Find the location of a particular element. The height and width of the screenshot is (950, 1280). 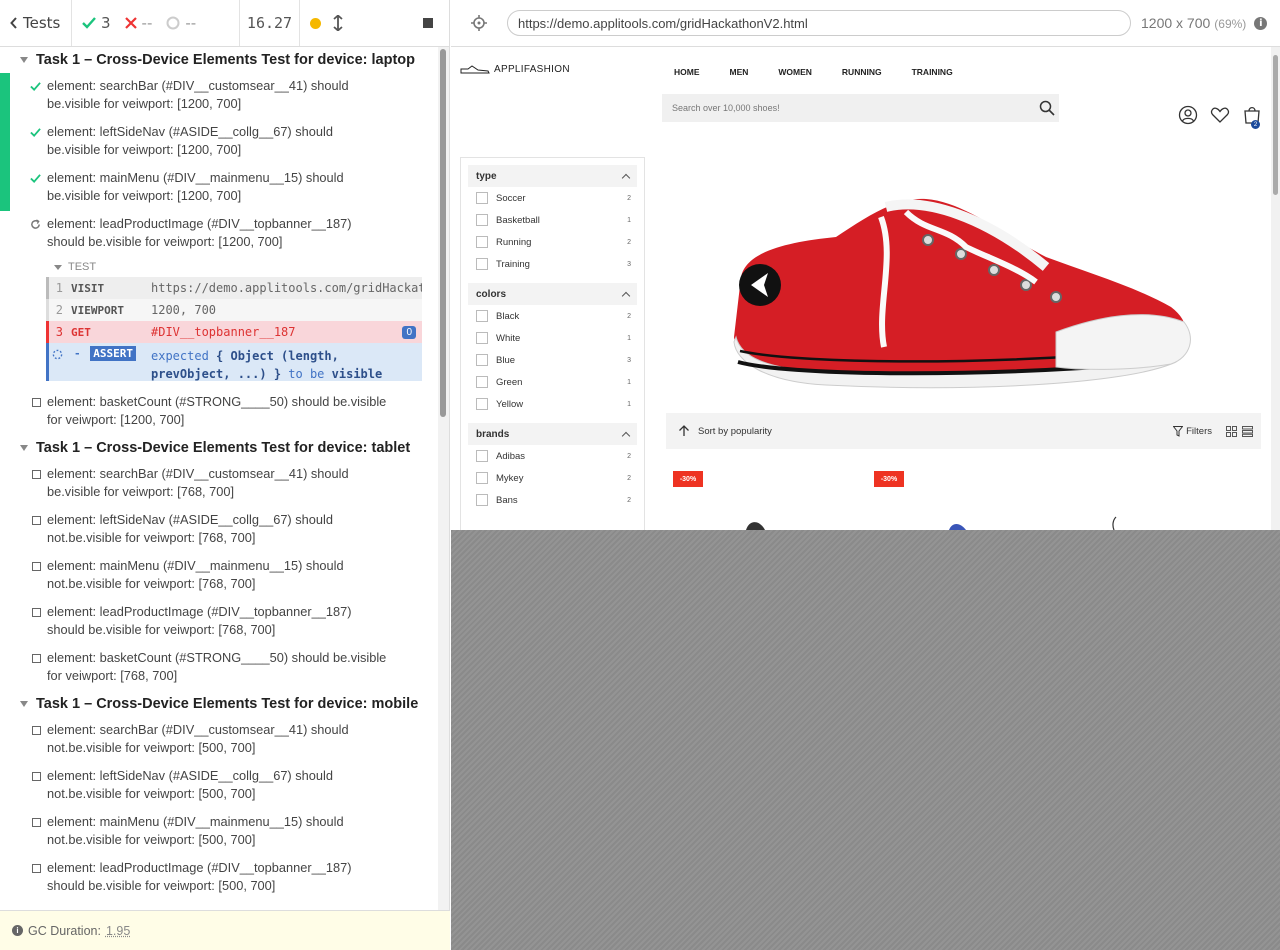

run-duration: 16.27 is located at coordinates (270, 23).